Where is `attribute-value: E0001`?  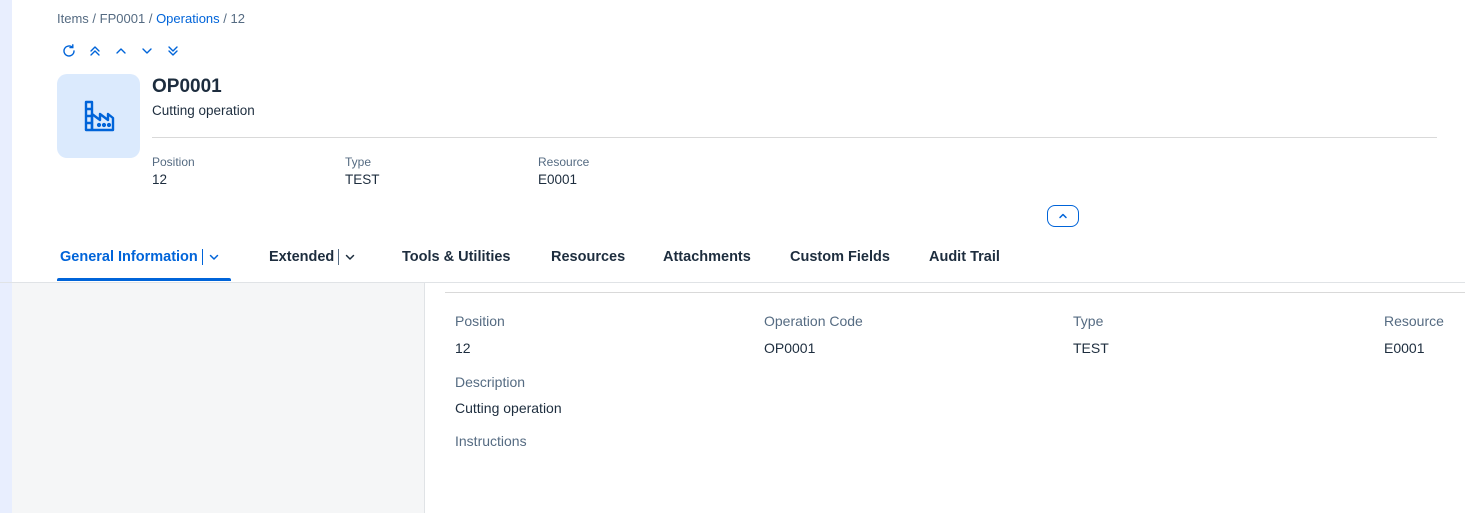
attribute-value: E0001 is located at coordinates (558, 179).